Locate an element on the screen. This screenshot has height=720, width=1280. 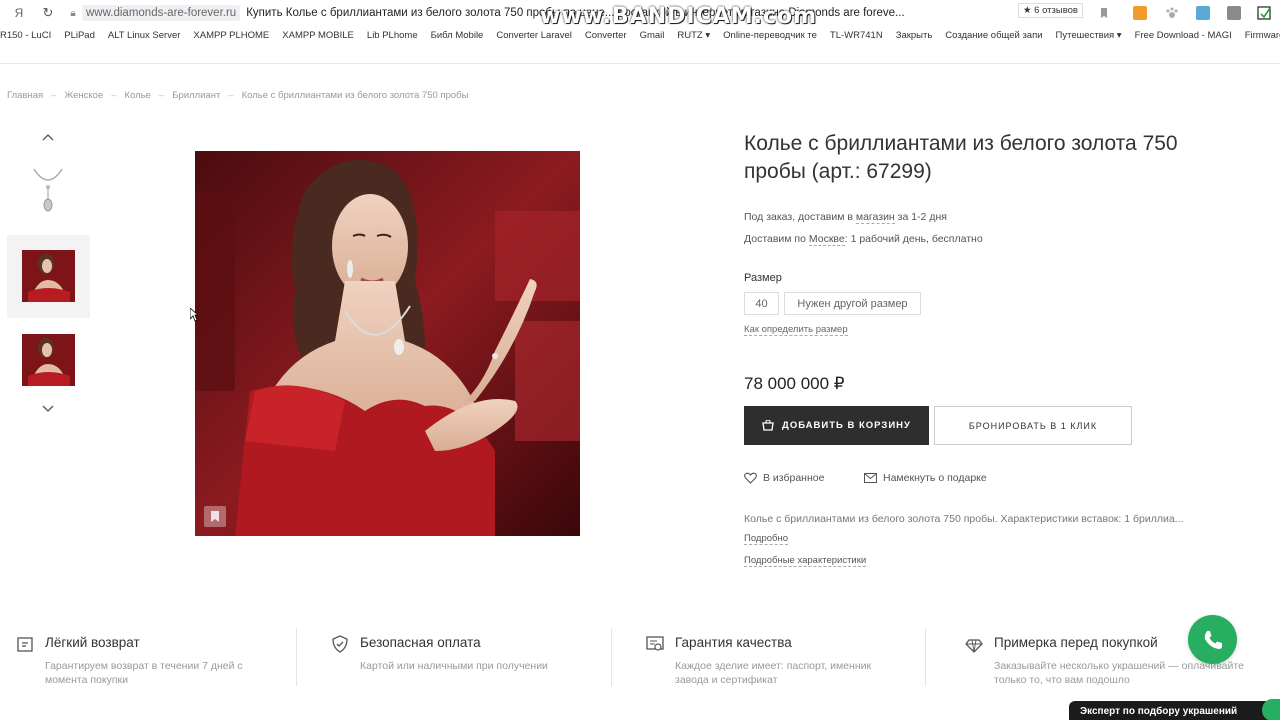
delivery-city-time: : 1 рабочий день, бесплатно is located at coordinates (913, 239).